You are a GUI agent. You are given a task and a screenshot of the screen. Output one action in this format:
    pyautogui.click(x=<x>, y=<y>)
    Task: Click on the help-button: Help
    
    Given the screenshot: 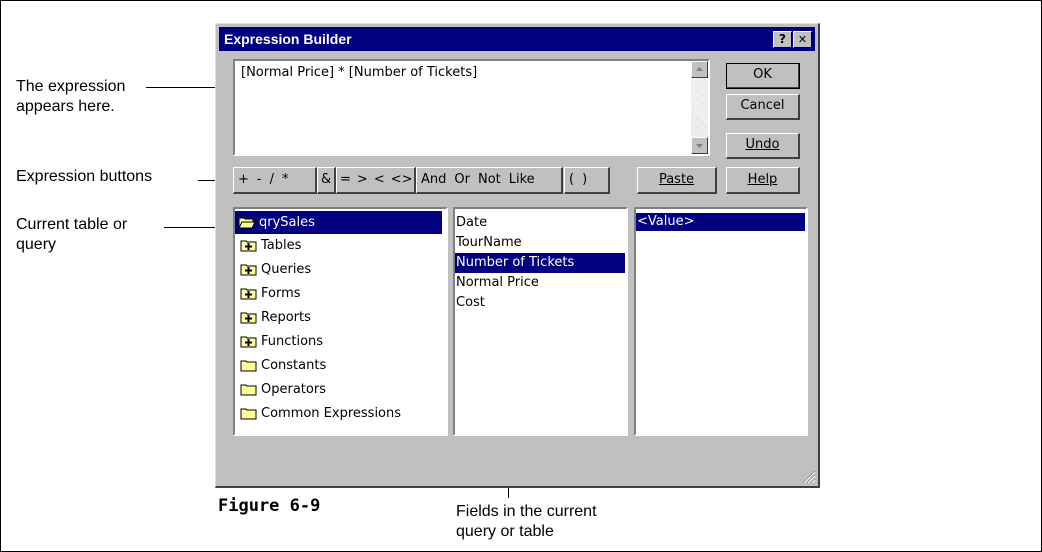 What is the action you would take?
    pyautogui.click(x=763, y=180)
    